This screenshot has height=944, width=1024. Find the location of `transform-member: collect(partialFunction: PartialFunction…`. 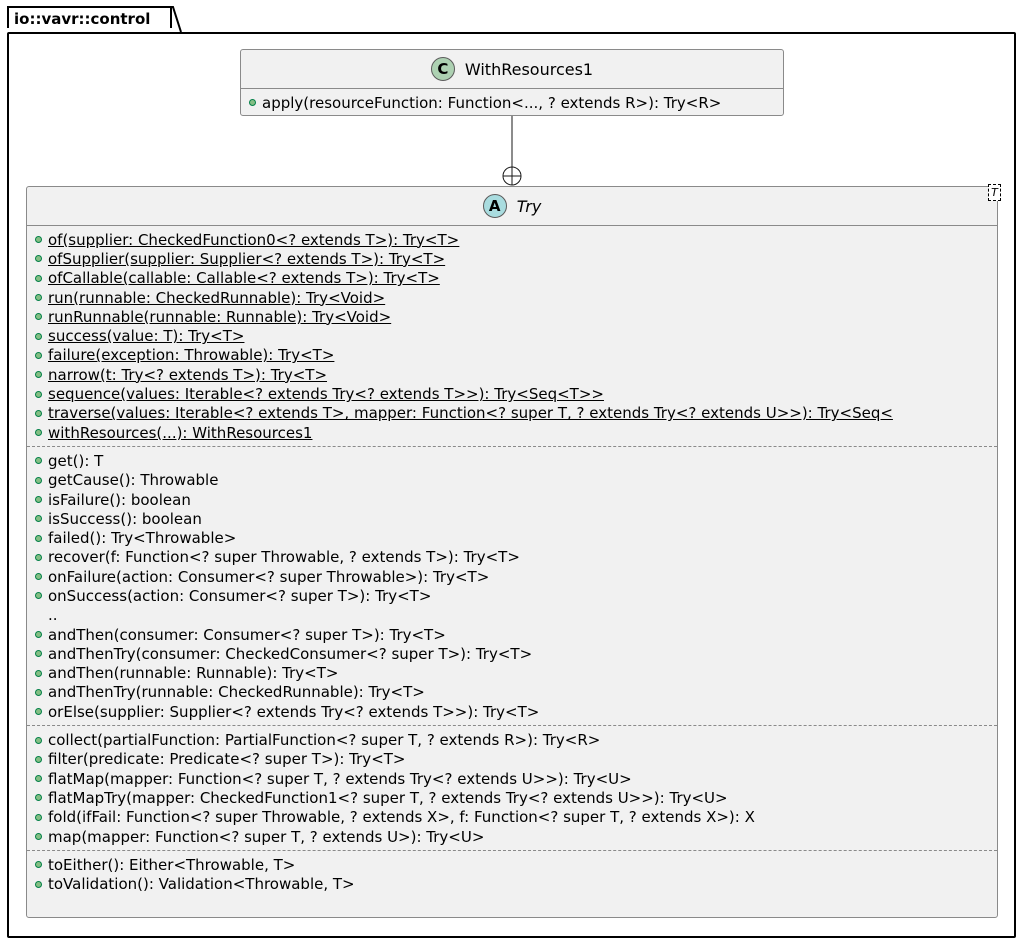

transform-member: collect(partialFunction: PartialFunction… is located at coordinates (512, 739).